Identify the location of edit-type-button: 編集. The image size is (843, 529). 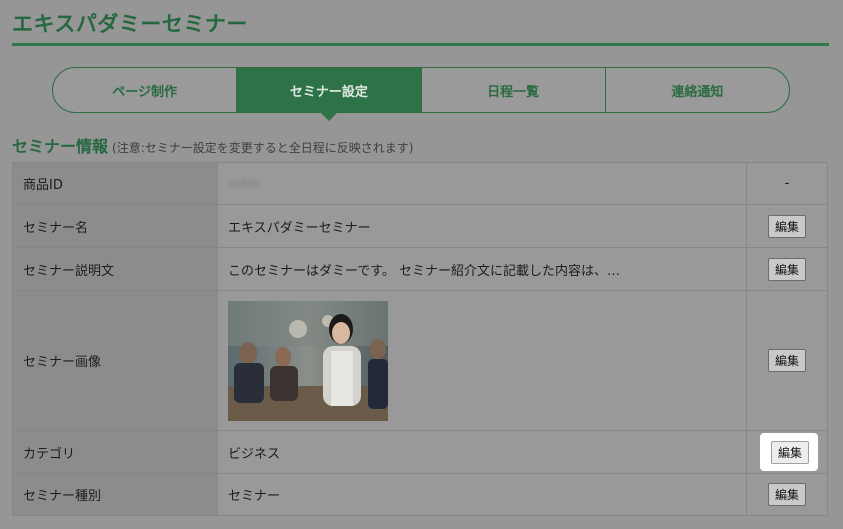
(786, 494).